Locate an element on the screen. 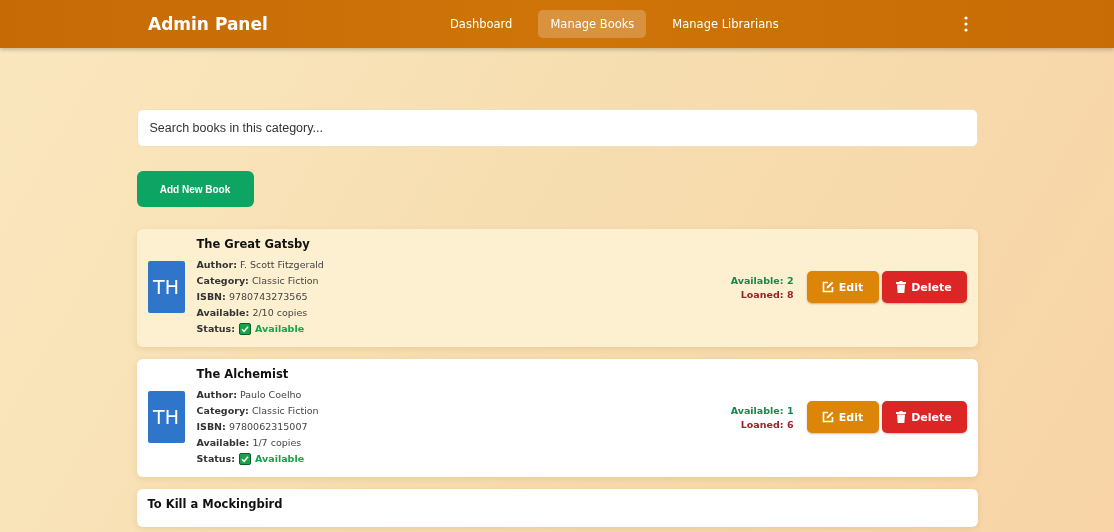 This screenshot has height=532, width=1114. book-detail: Available: 2/10 copies is located at coordinates (252, 313).